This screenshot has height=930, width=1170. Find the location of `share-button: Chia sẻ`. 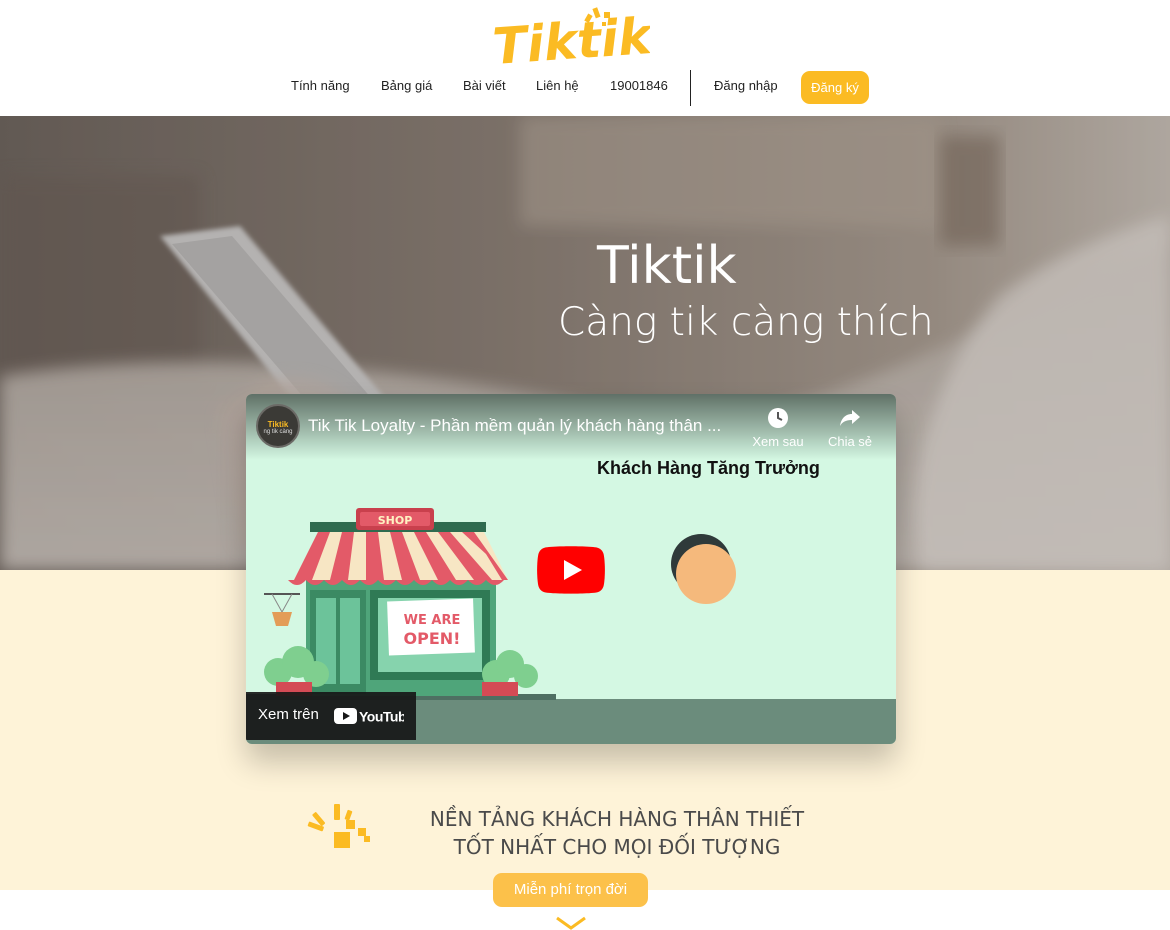

share-button: Chia sẻ is located at coordinates (850, 427).